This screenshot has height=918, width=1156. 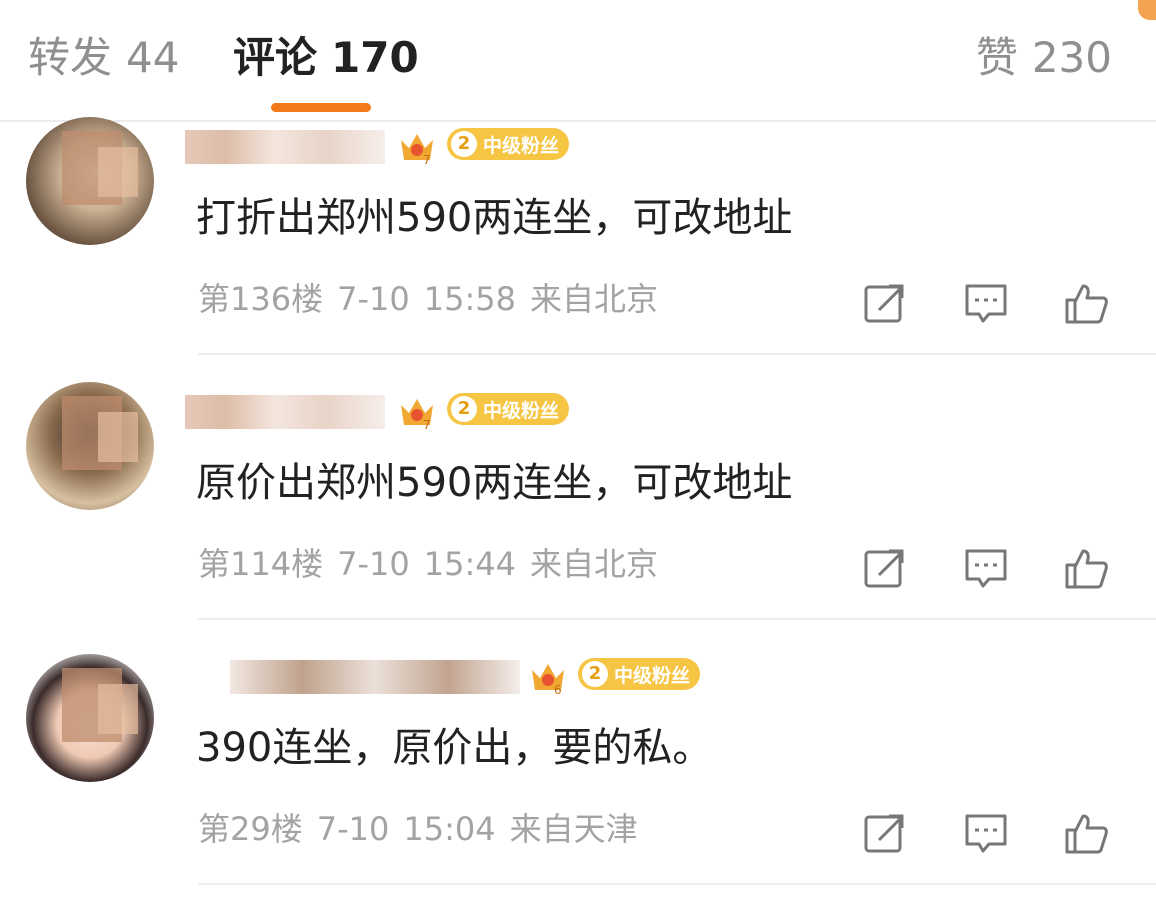 I want to click on tab-comments-count: 170, so click(x=375, y=57).